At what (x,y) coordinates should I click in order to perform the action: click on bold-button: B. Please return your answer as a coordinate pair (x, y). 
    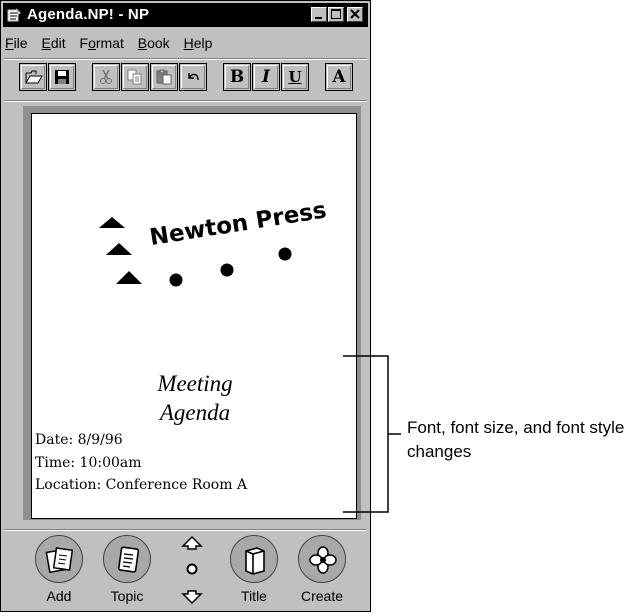
    Looking at the image, I should click on (237, 77).